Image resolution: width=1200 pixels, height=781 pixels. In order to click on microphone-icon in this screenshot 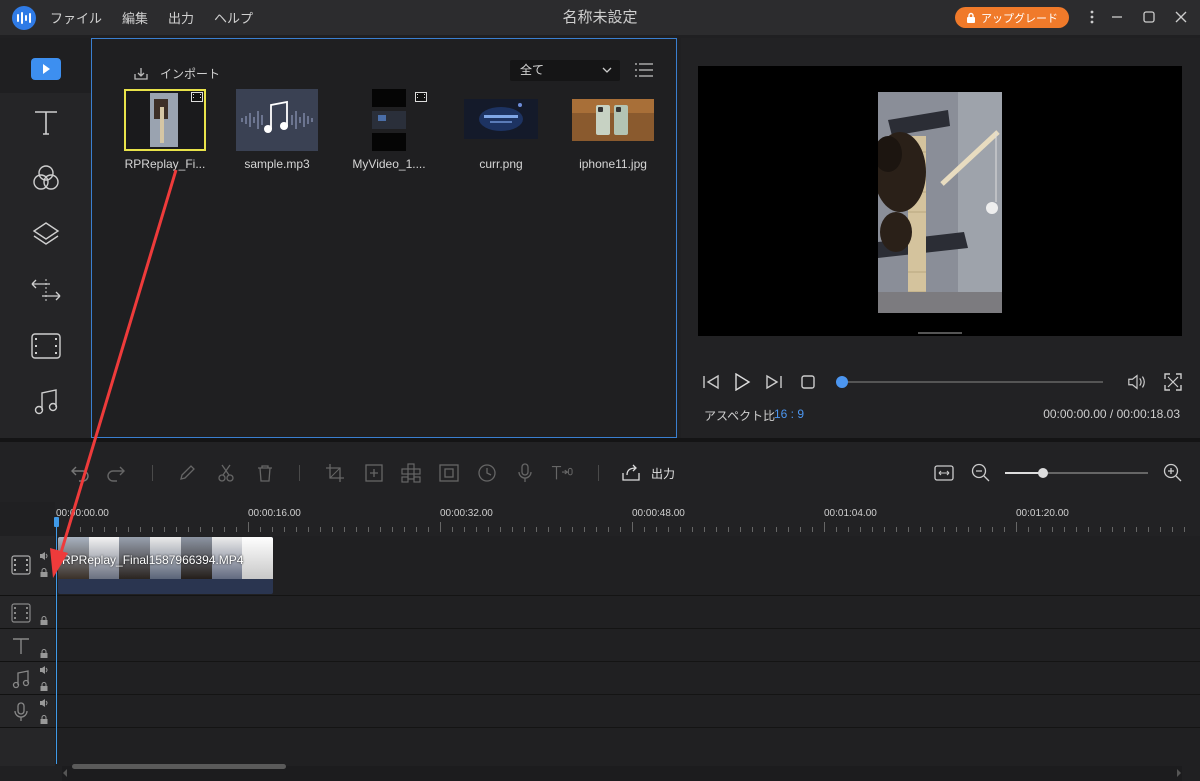, I will do `click(525, 473)`.